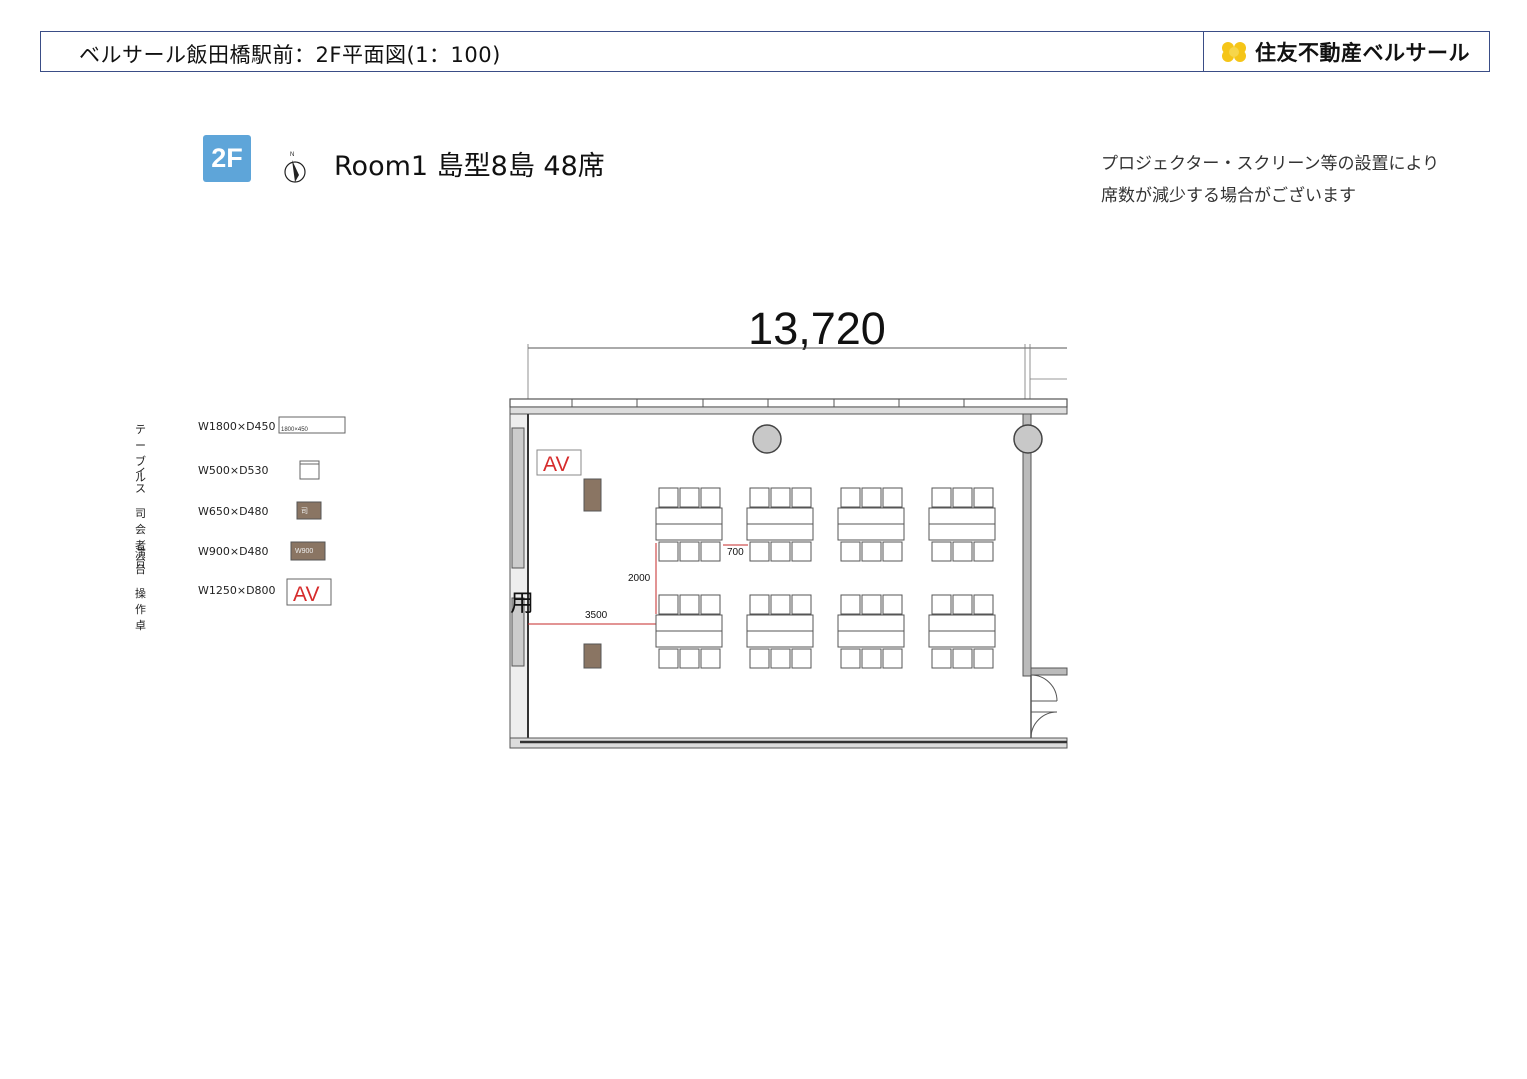 This screenshot has height=1079, width=1527. What do you see at coordinates (1045, 576) in the screenshot?
I see `right-wall` at bounding box center [1045, 576].